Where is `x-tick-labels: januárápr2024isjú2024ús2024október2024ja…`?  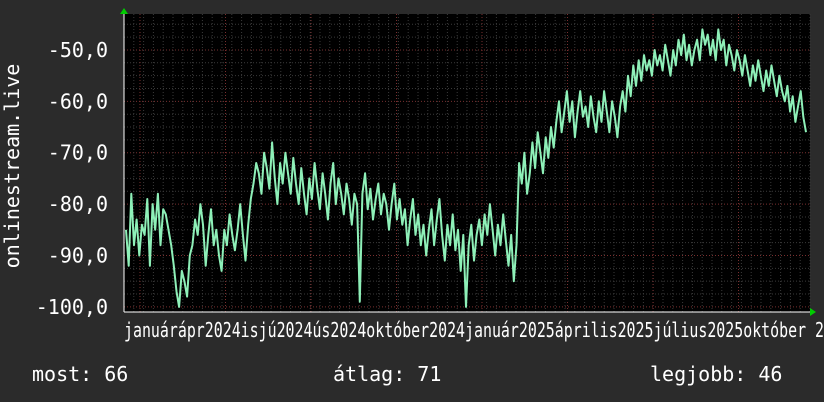
x-tick-labels: januárápr2024isjú2024ús2024október2024ja… is located at coordinates (474, 330).